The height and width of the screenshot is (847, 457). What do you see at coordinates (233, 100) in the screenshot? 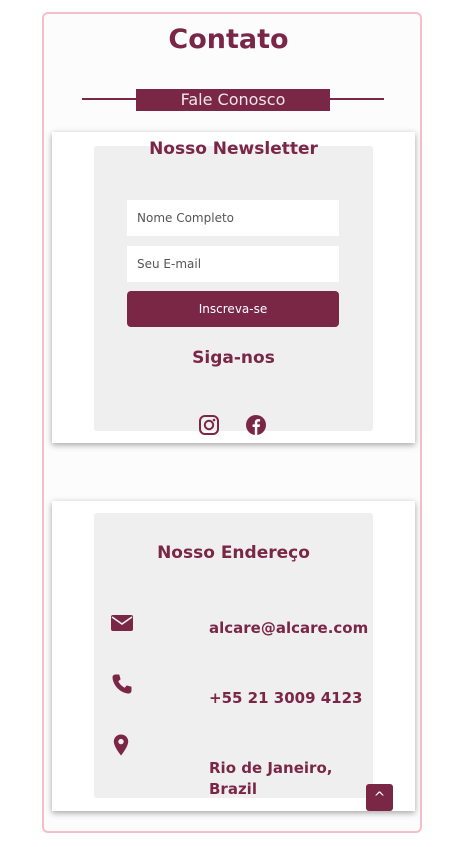
I see `fale-conosco-banner: Fale Conosco` at bounding box center [233, 100].